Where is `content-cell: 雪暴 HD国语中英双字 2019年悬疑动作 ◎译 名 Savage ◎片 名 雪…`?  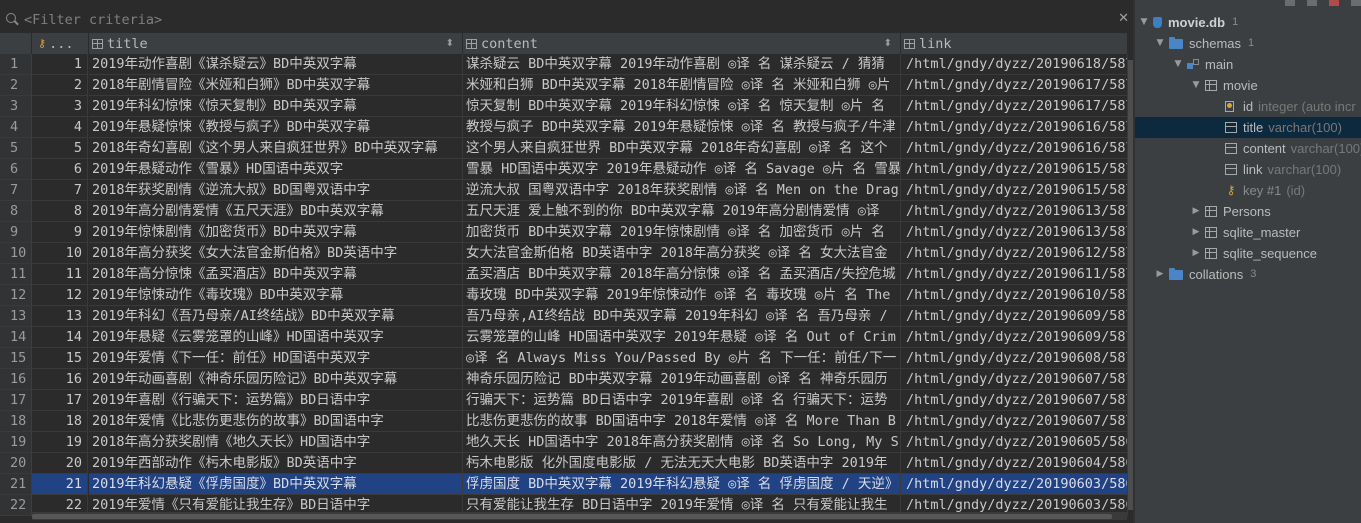 content-cell: 雪暴 HD国语中英双字 2019年悬疑动作 ◎译 名 Savage ◎片 名 雪… is located at coordinates (682, 169).